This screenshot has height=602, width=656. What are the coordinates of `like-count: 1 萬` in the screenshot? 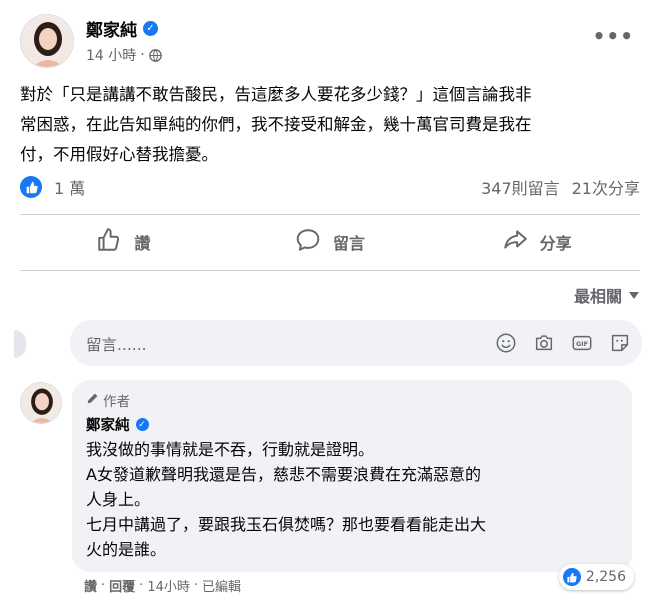 It's located at (69, 187).